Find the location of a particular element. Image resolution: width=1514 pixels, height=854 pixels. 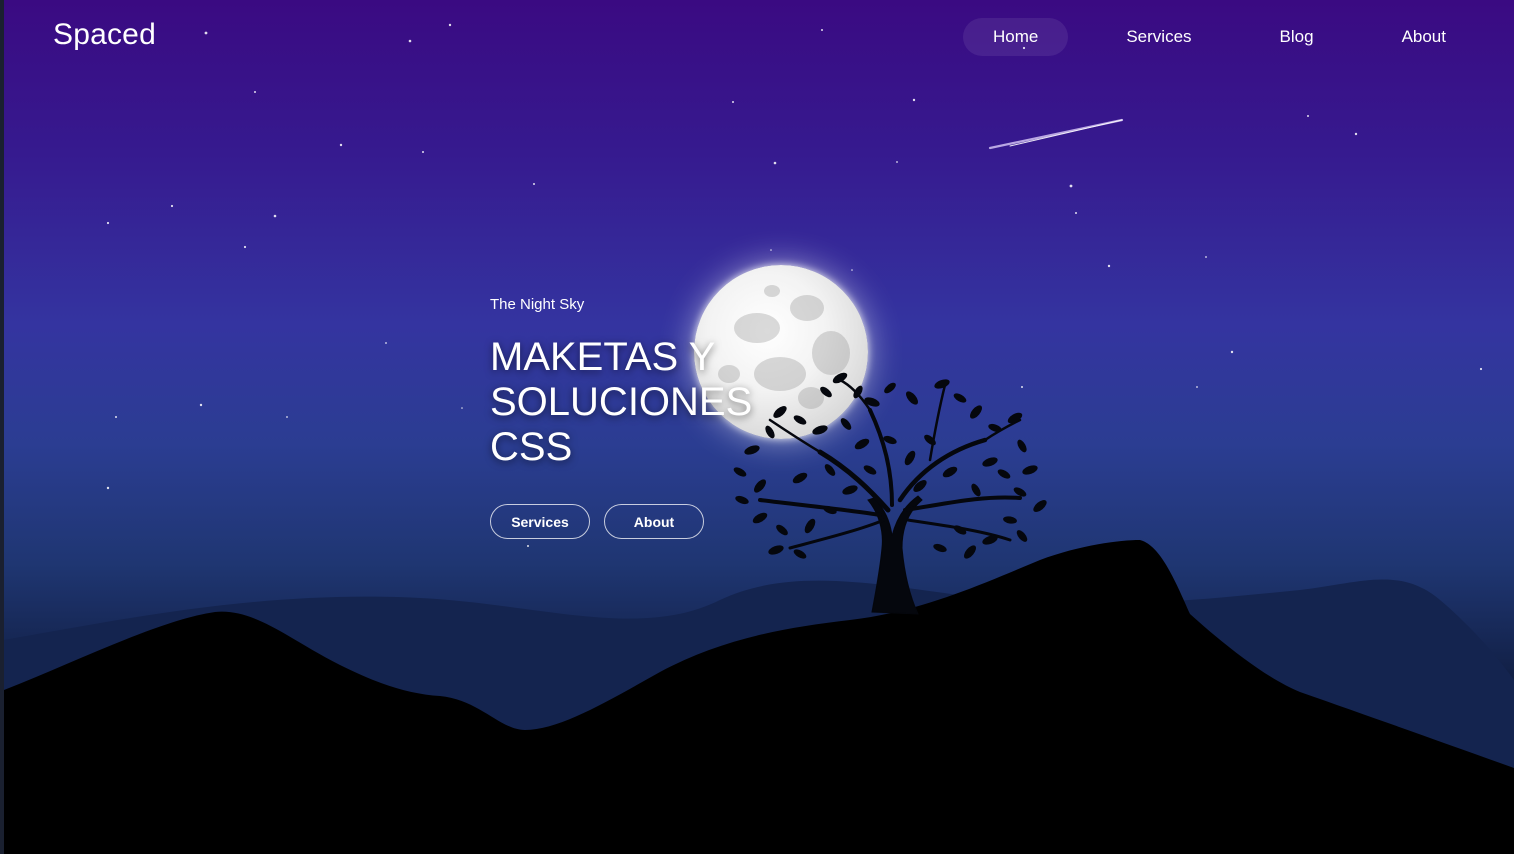

nav-link-blog: Blog is located at coordinates (1297, 37).